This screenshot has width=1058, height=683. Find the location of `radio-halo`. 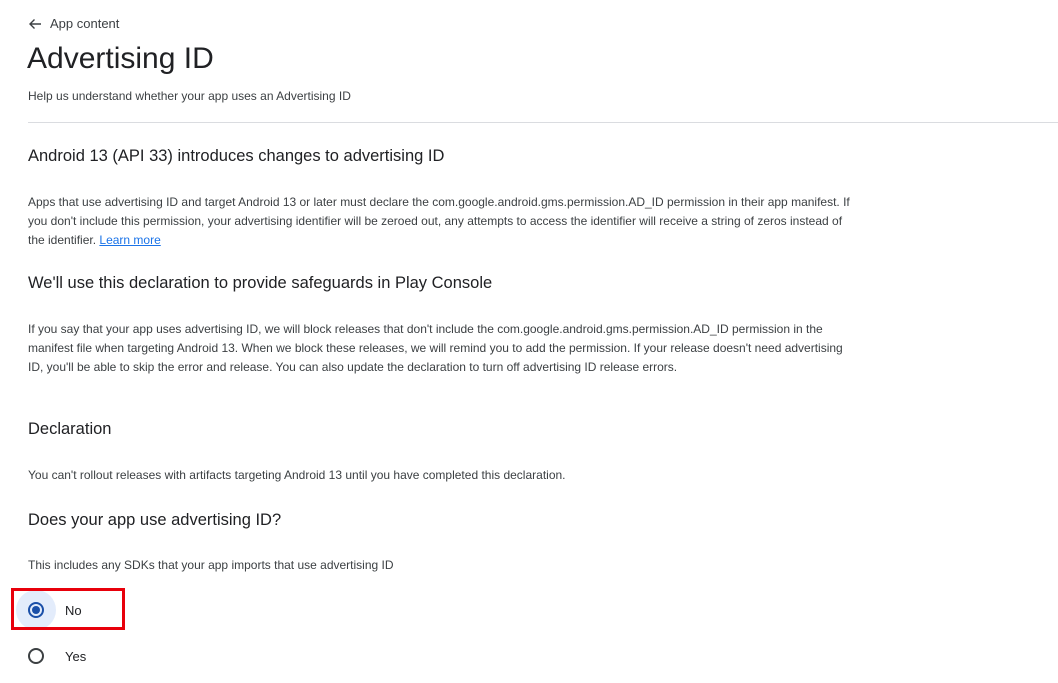

radio-halo is located at coordinates (36, 656).